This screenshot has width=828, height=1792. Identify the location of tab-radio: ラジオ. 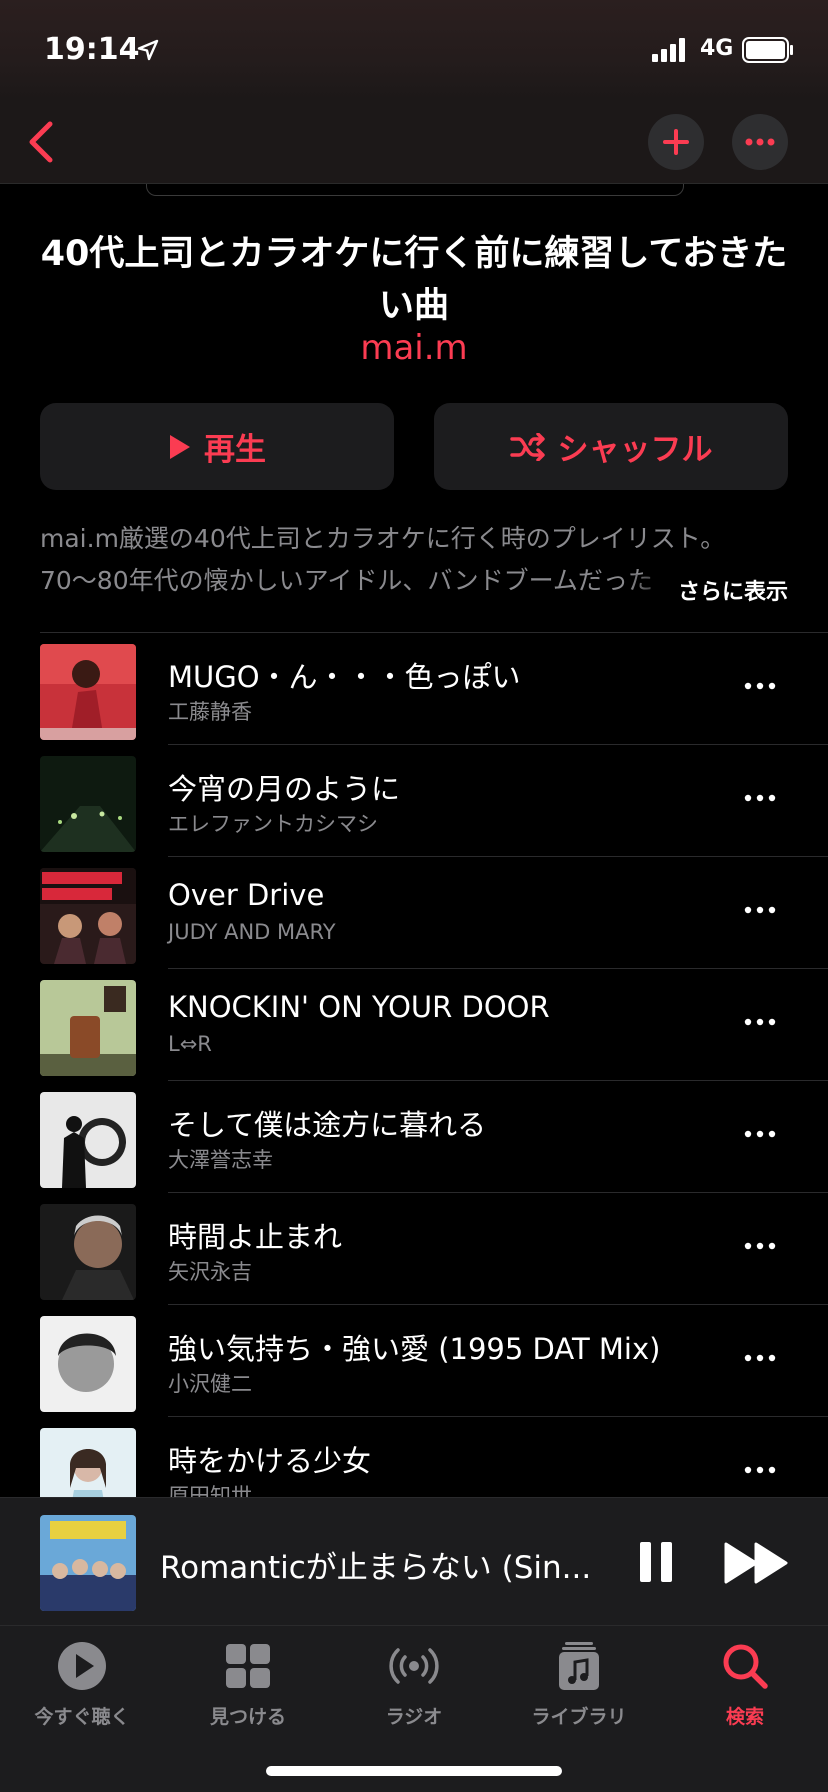
(414, 1684).